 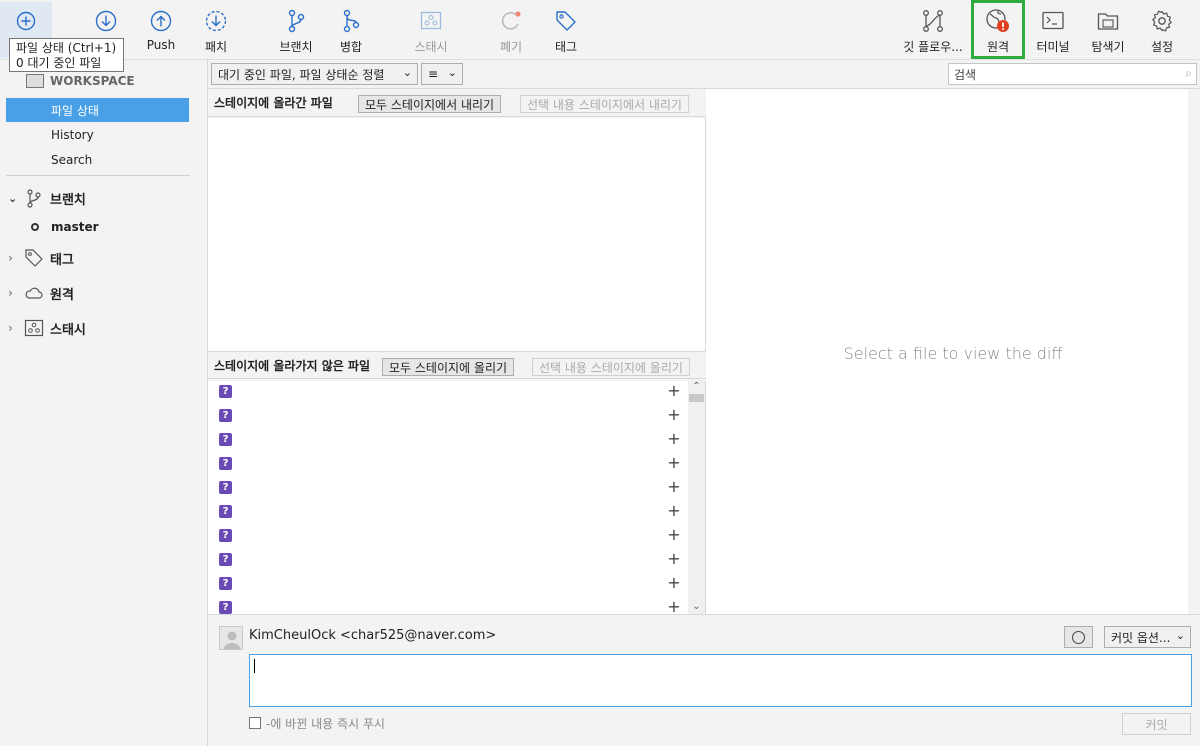 I want to click on clock-icon, so click(x=1078, y=637).